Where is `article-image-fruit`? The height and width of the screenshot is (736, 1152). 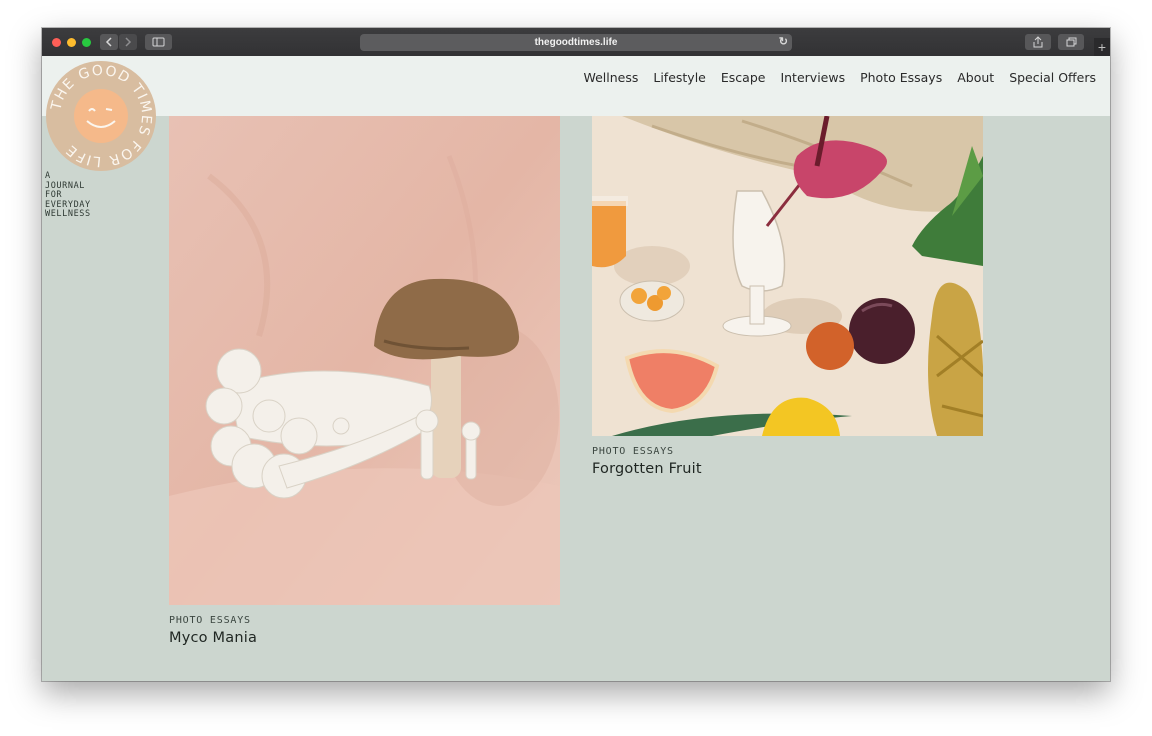
article-image-fruit is located at coordinates (787, 276).